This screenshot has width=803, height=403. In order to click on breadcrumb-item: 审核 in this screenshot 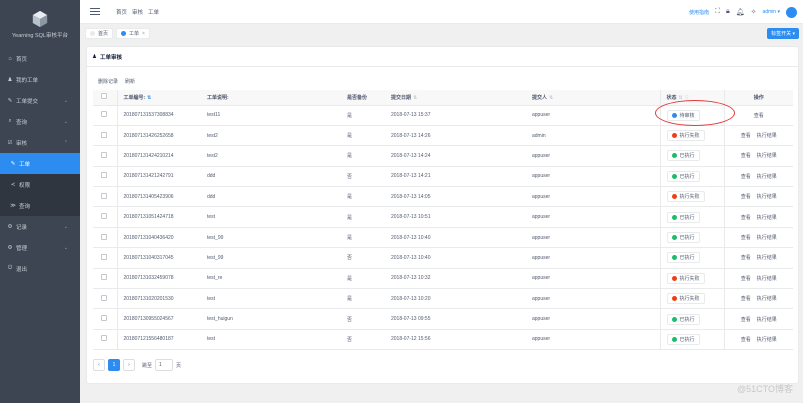, I will do `click(137, 12)`.